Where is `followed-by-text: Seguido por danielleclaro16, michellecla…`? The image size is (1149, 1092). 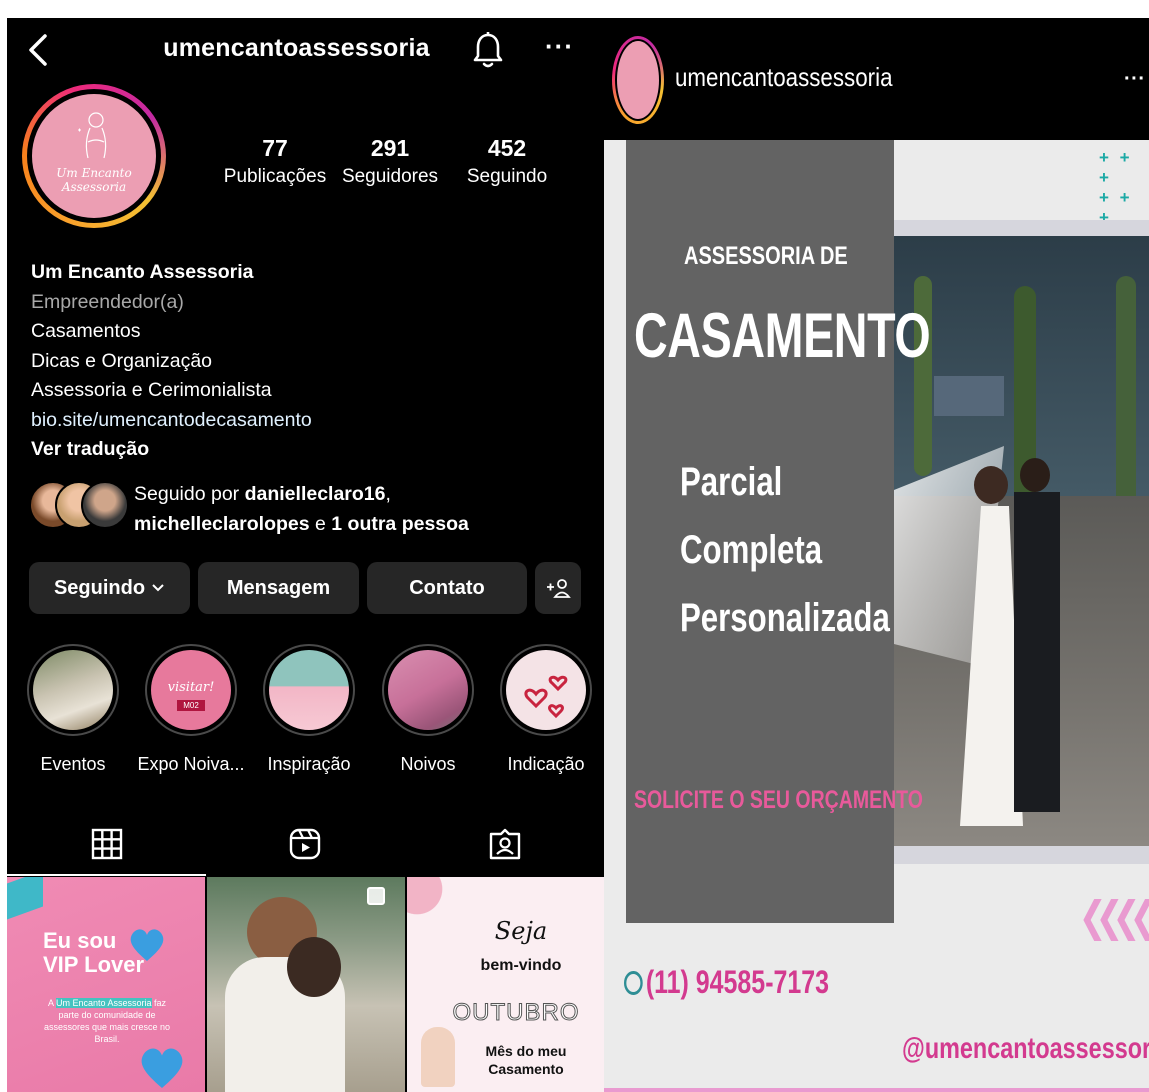 followed-by-text: Seguido por danielleclaro16, michellecla… is located at coordinates (301, 509).